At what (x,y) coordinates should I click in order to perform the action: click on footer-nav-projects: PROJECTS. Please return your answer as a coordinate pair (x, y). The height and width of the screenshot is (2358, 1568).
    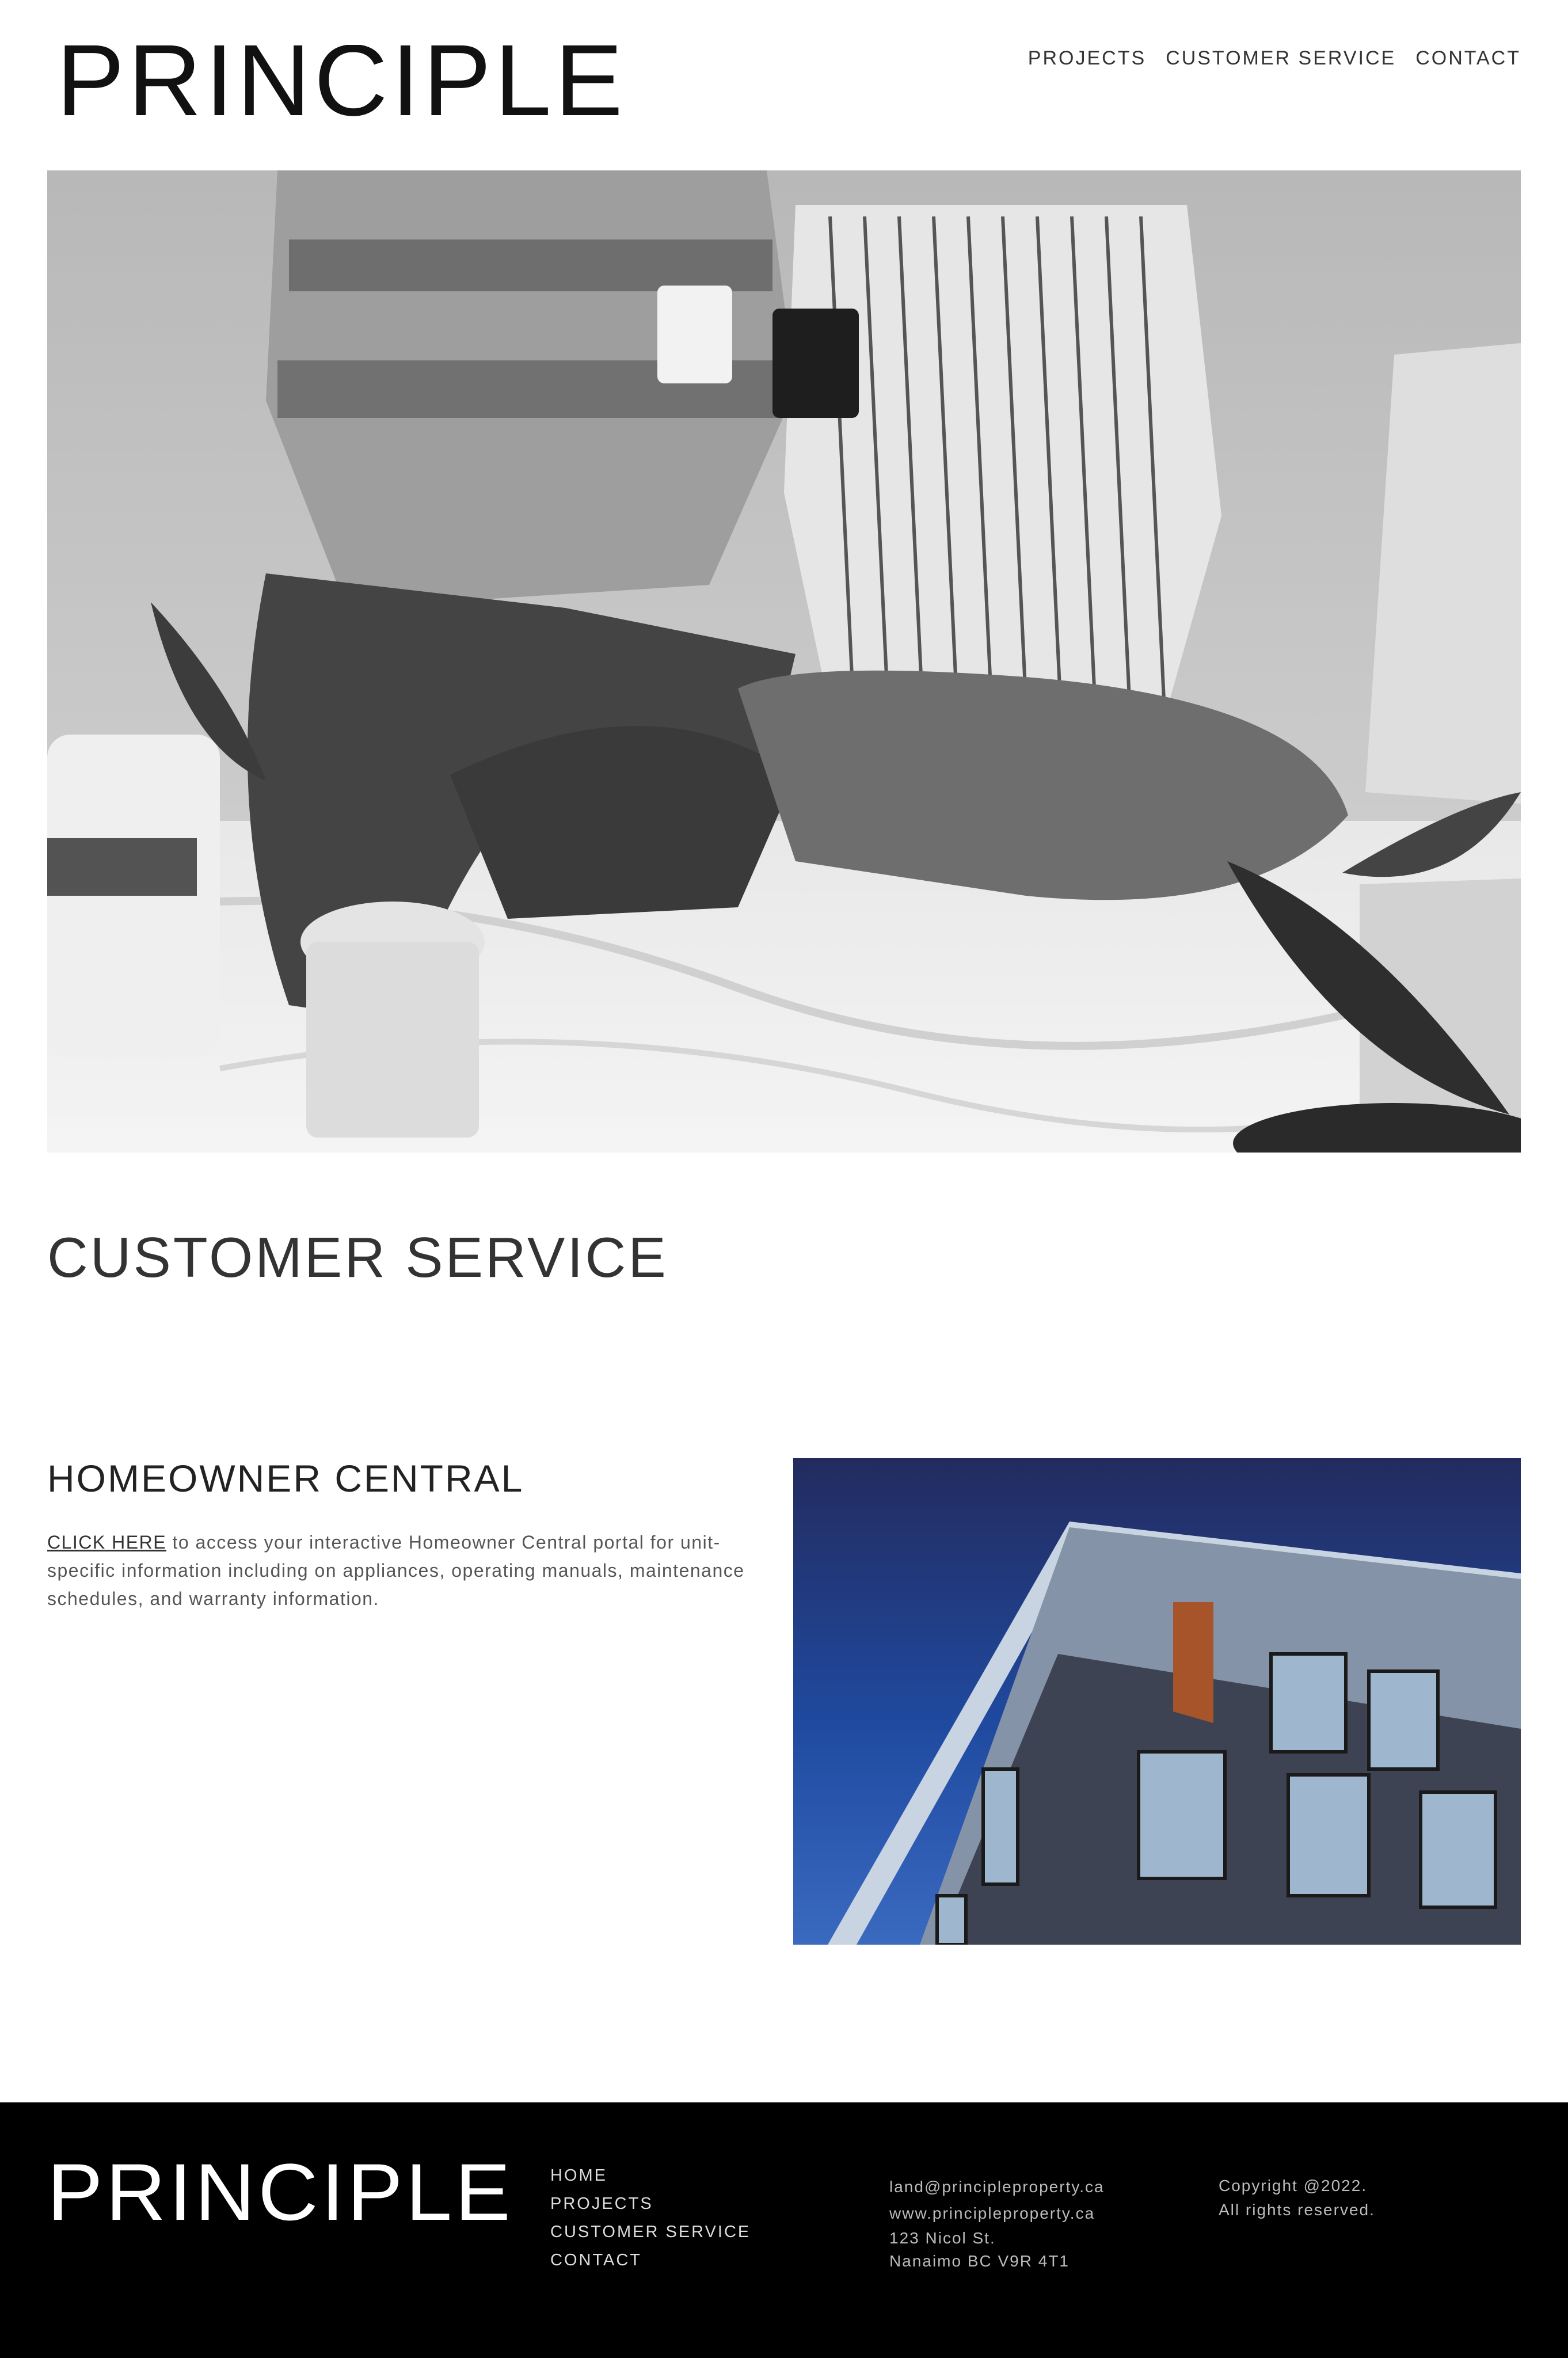
    Looking at the image, I should click on (650, 2204).